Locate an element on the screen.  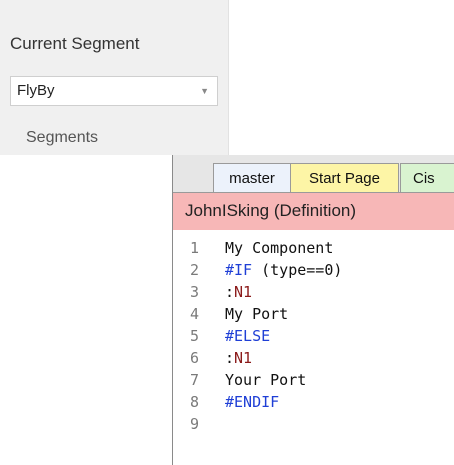
directive-keyword: #IF is located at coordinates (239, 270).